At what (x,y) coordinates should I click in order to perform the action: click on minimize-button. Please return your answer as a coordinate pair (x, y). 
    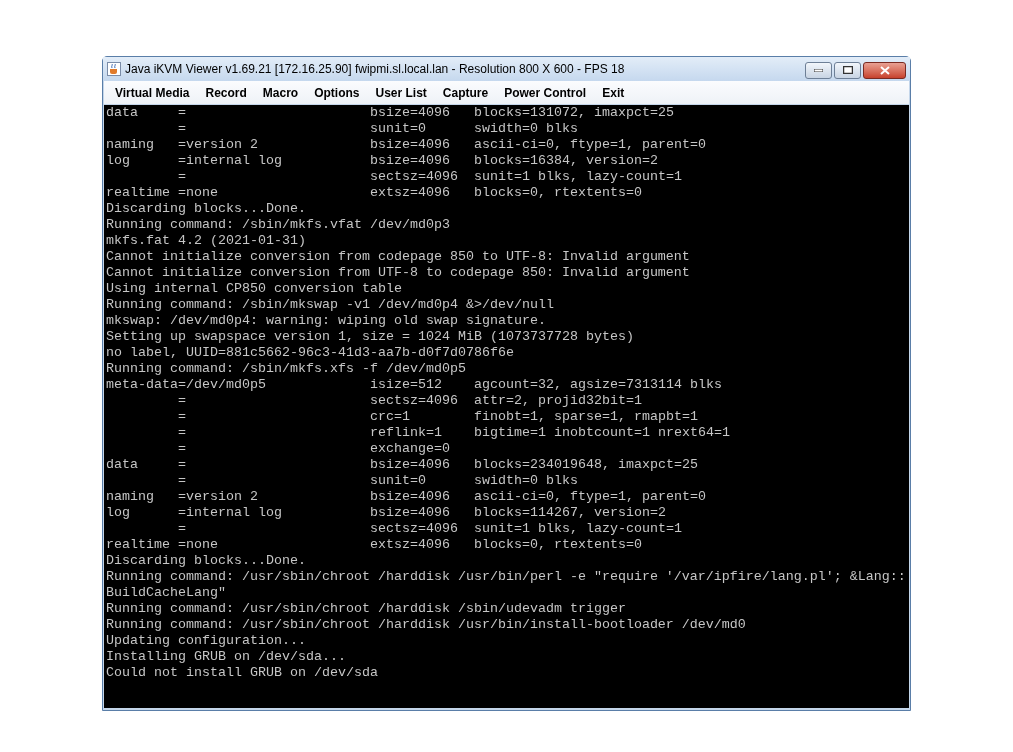
    Looking at the image, I should click on (818, 70).